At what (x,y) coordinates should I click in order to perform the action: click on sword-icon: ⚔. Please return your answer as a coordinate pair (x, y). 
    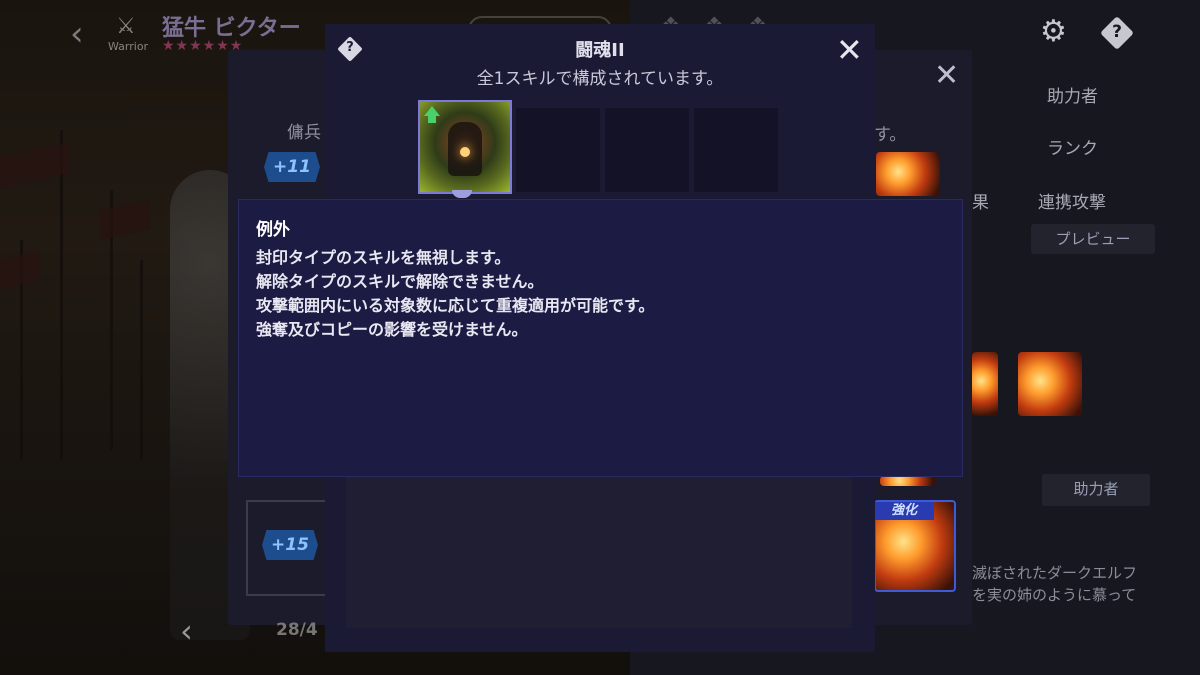
    Looking at the image, I should click on (126, 26).